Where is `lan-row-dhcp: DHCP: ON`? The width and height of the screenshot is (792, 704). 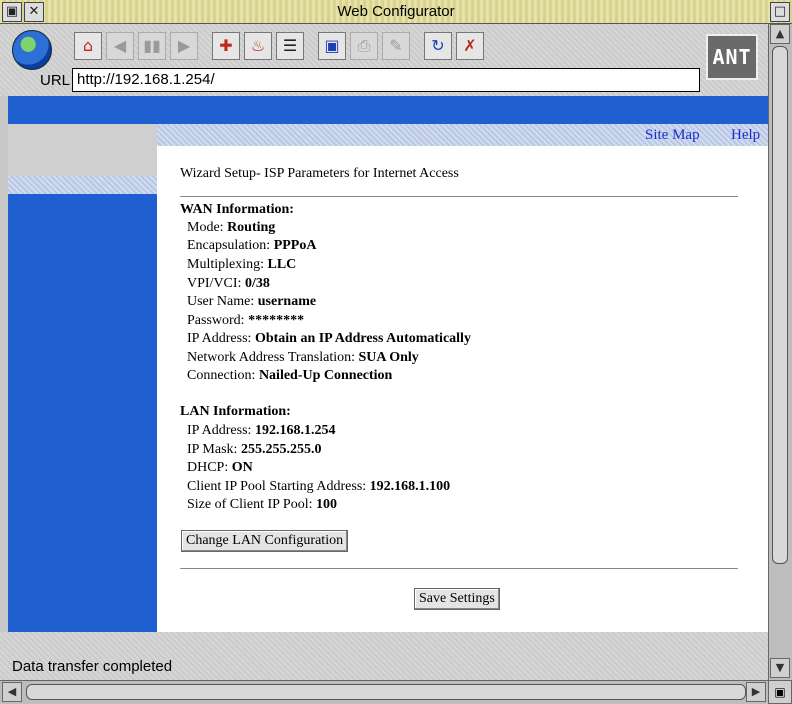 lan-row-dhcp: DHCP: ON is located at coordinates (220, 467).